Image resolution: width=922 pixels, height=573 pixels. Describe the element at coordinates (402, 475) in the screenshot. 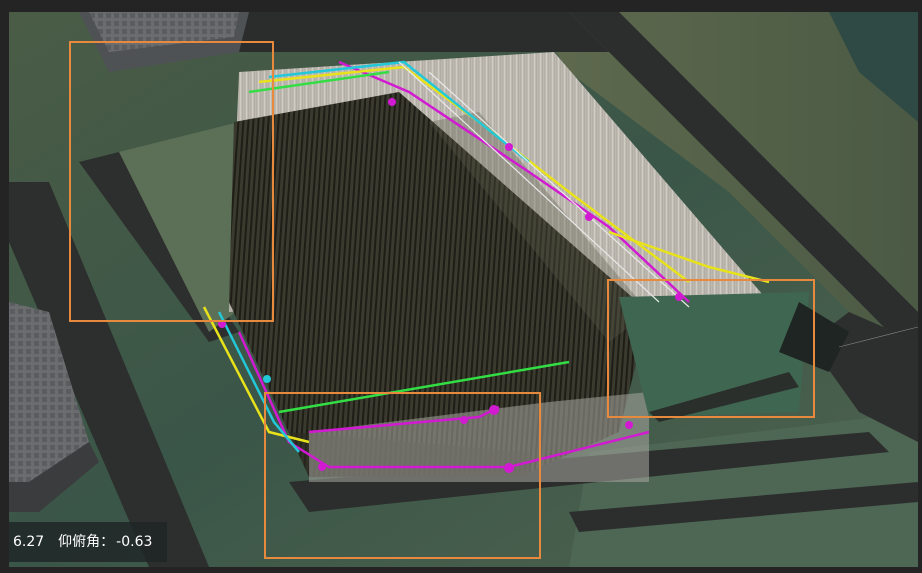

I see `selection-box-bottom-center` at that location.